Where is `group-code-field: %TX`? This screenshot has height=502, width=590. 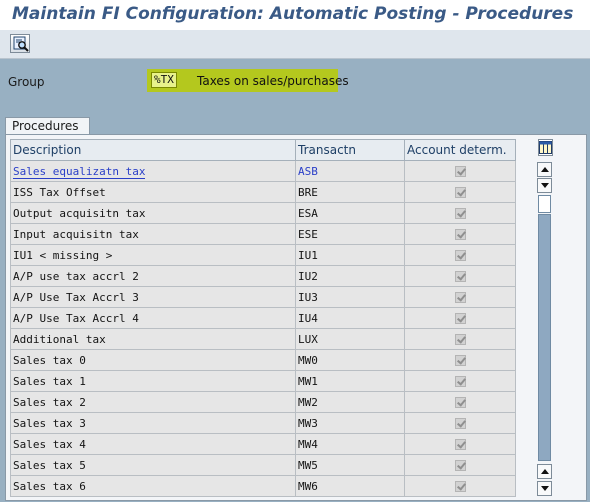
group-code-field: %TX is located at coordinates (164, 80).